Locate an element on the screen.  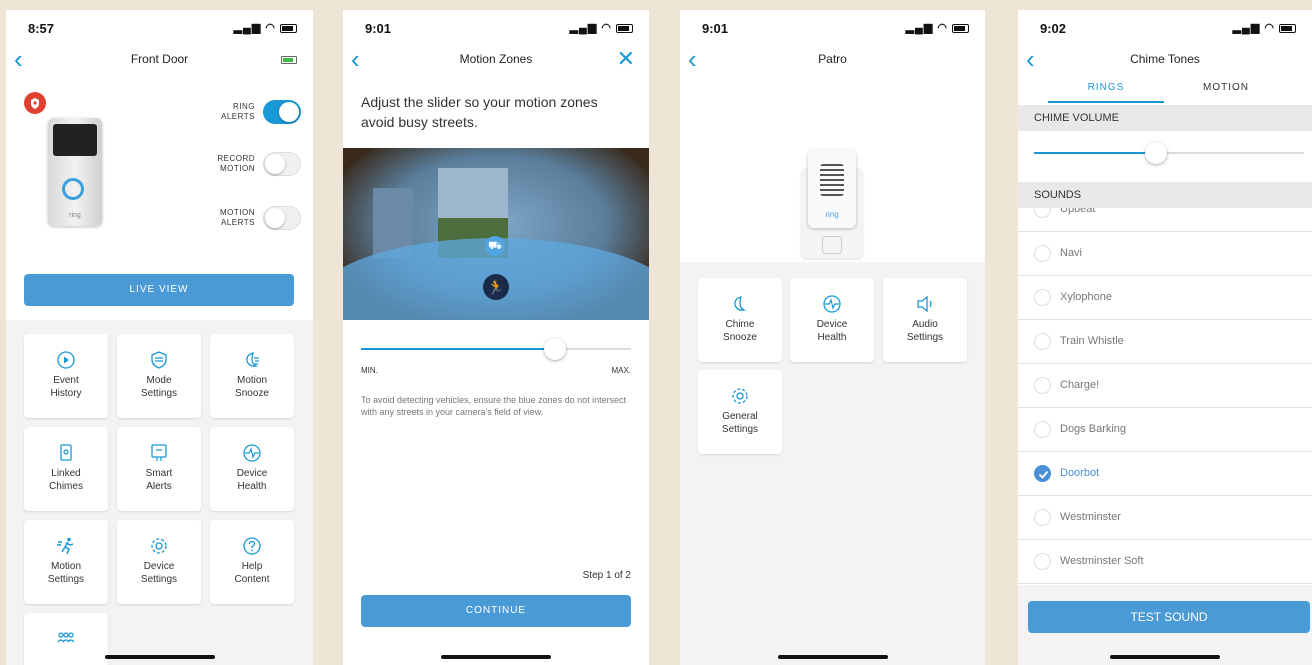
record-motion-toggle is located at coordinates (282, 164).